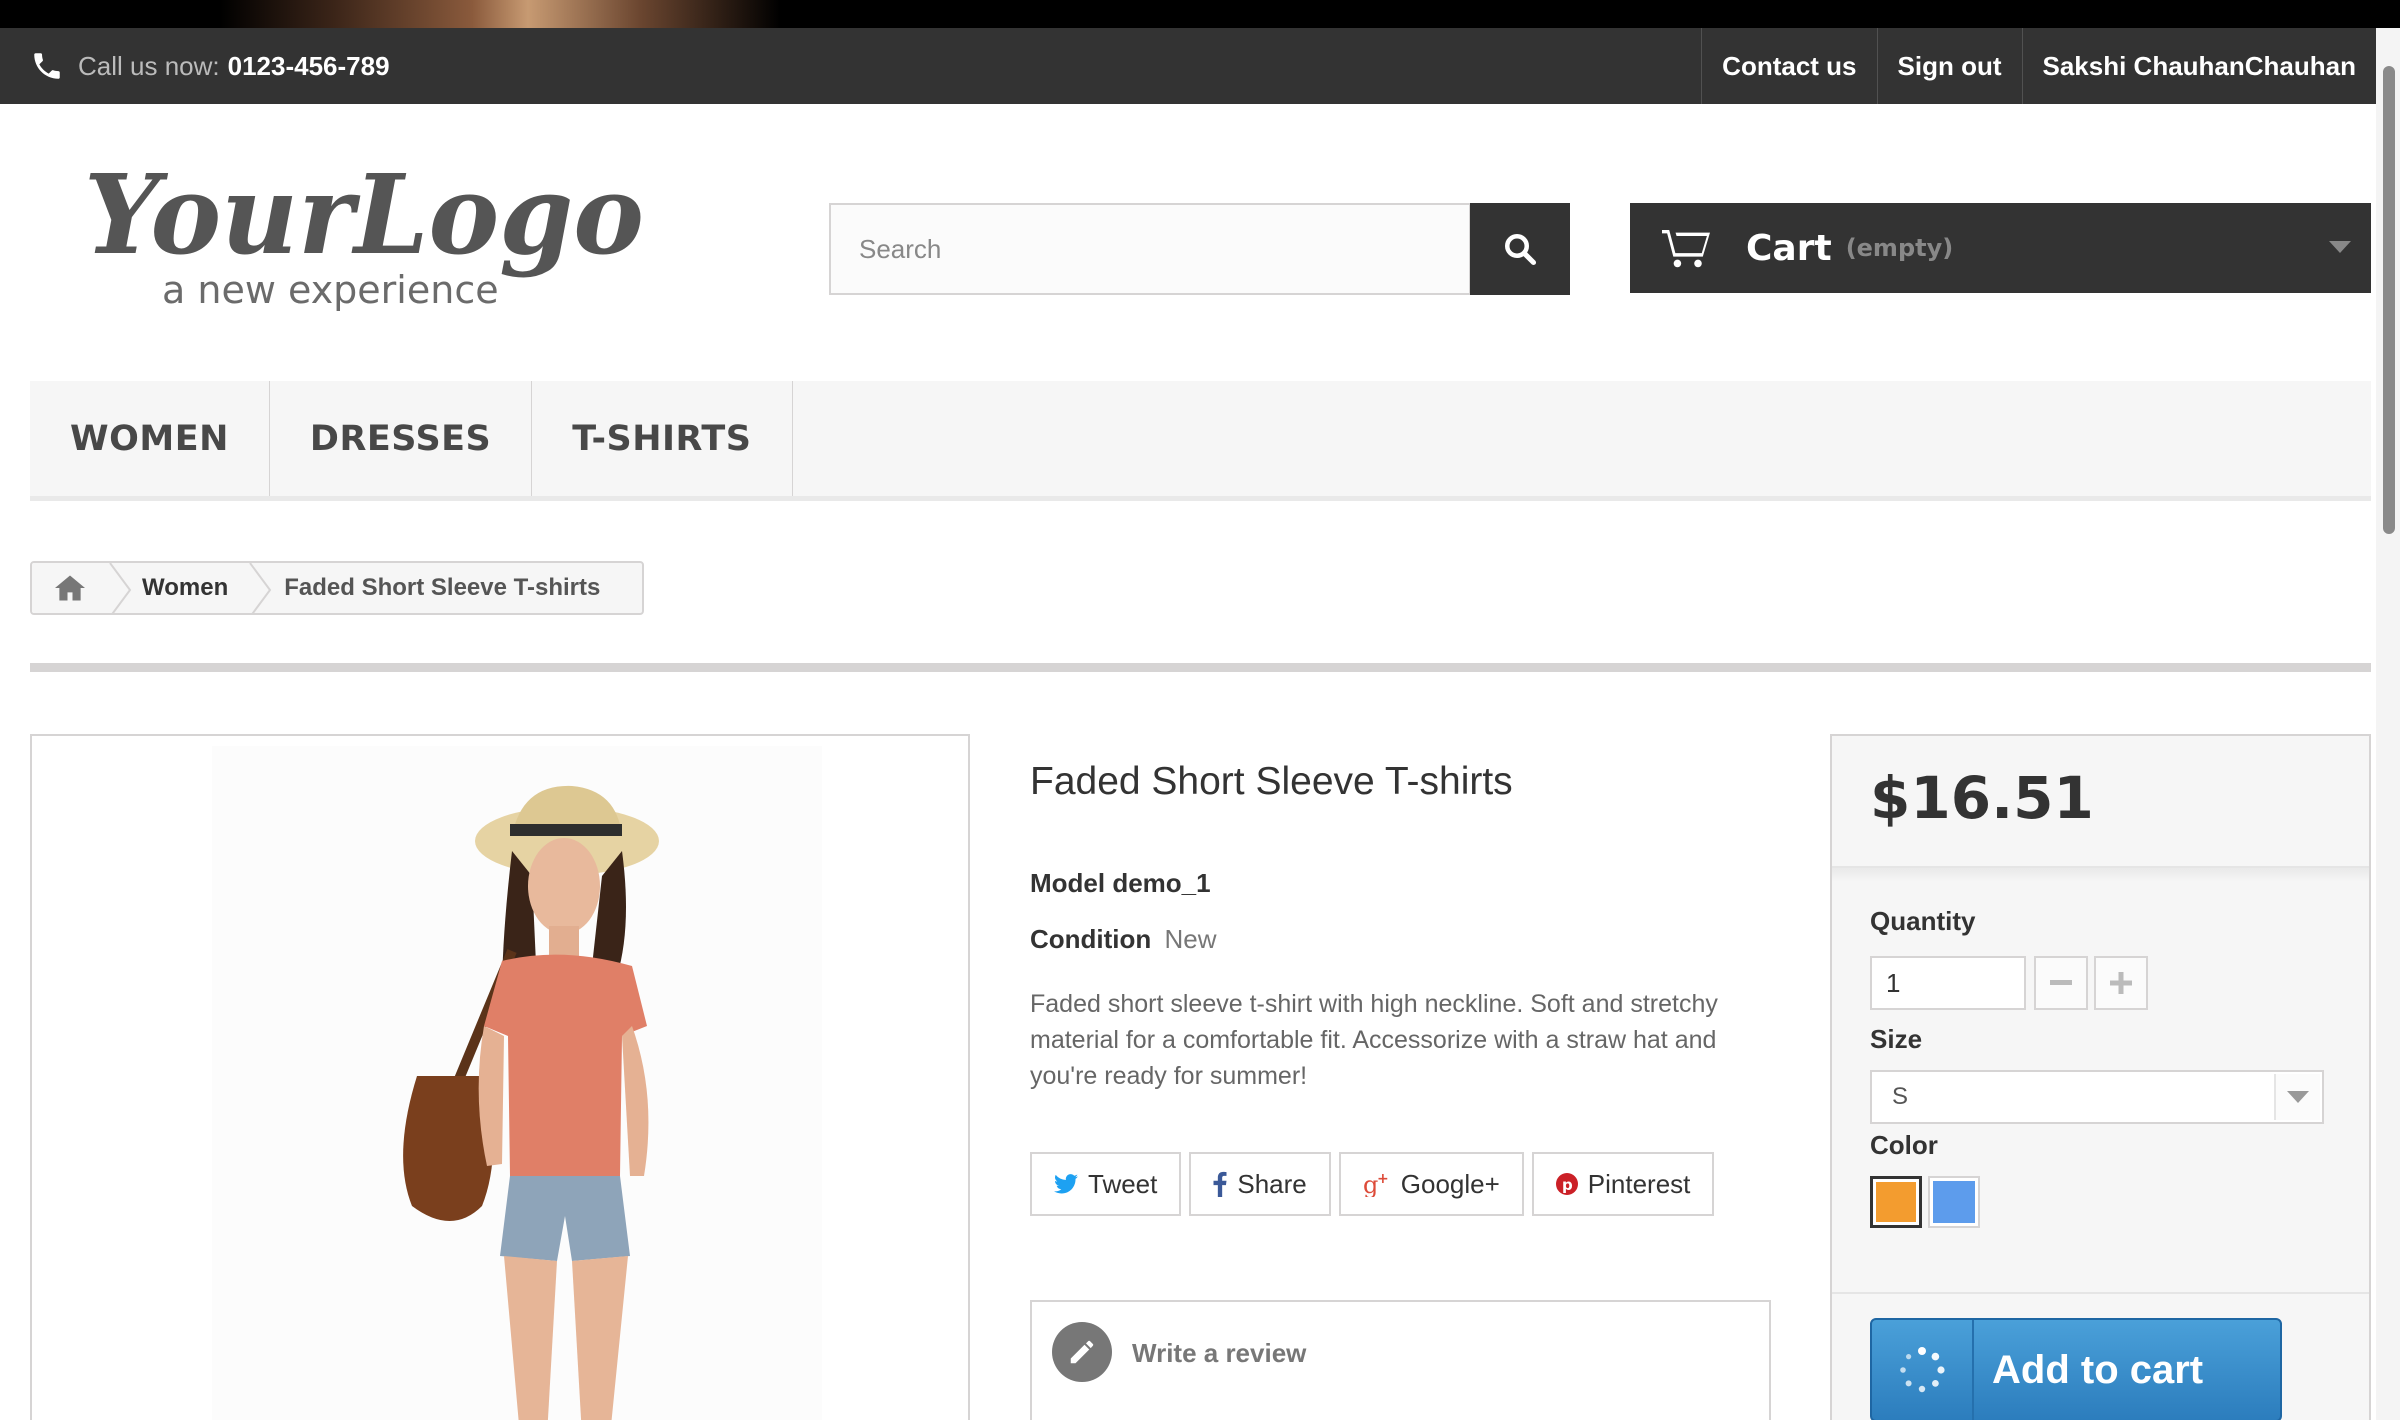  I want to click on quantity-increase-button, so click(2121, 983).